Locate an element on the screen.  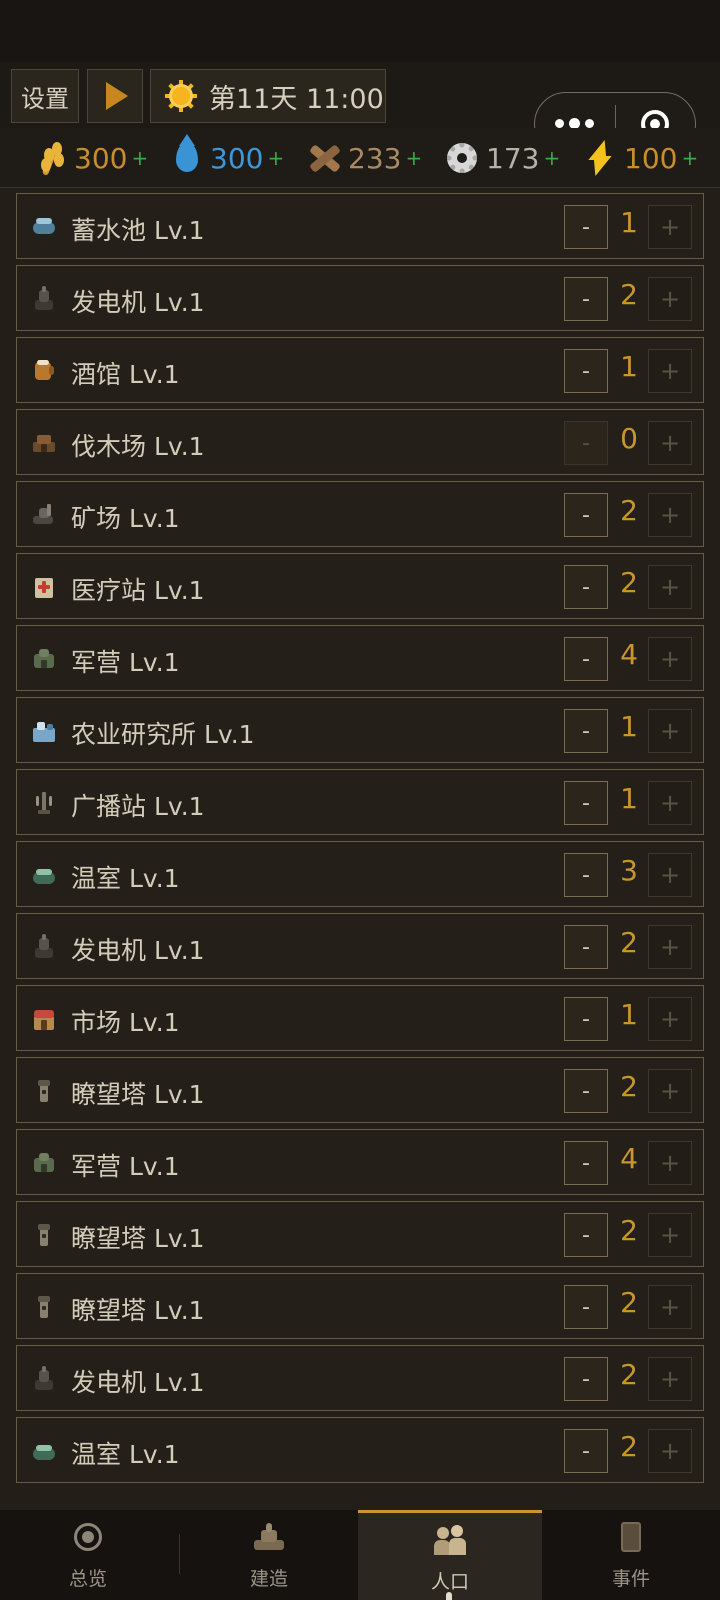
building-name: 军营 Lv.1 is located at coordinates (125, 662).